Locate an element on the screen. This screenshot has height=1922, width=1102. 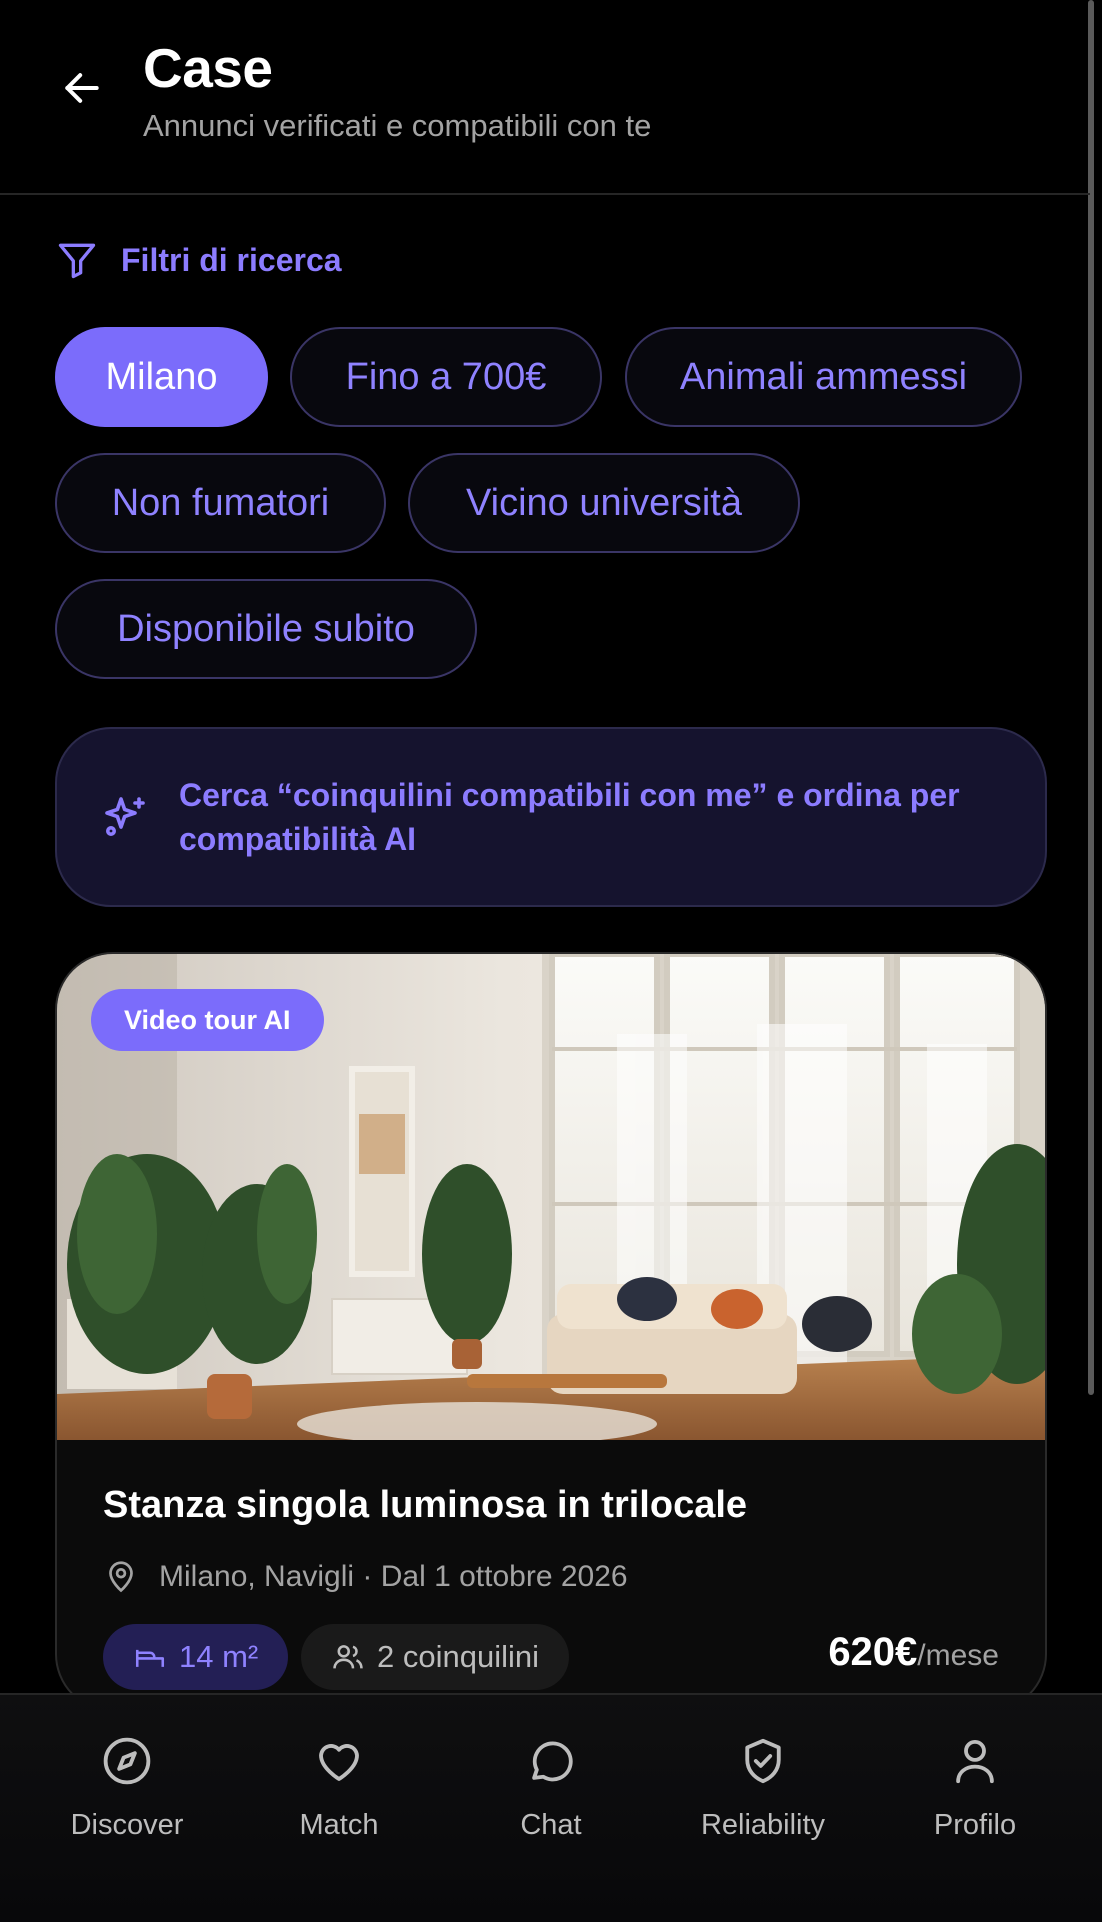
roommates-pill: 2 coinquilini is located at coordinates (435, 1657).